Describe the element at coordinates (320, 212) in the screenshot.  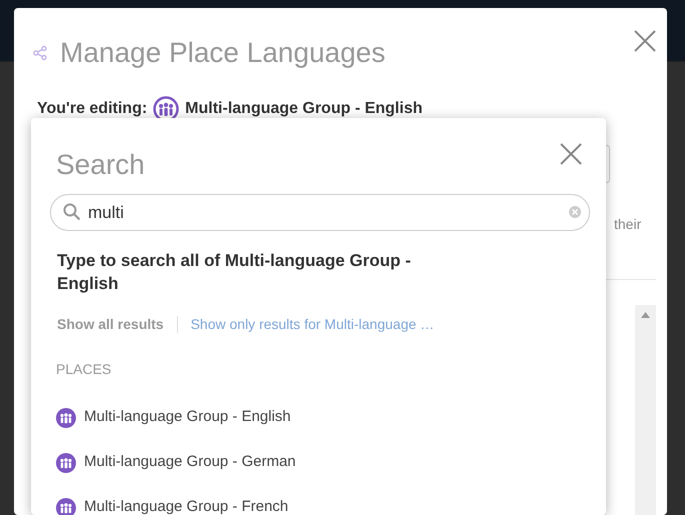
I see `search-field: multi` at that location.